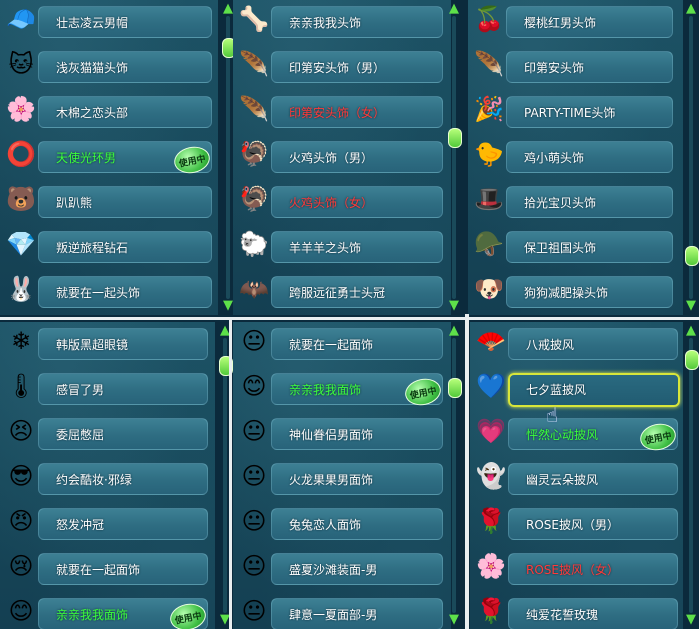 This screenshot has width=699, height=629. I want to click on item-label: 幽灵云朵披风, so click(562, 480).